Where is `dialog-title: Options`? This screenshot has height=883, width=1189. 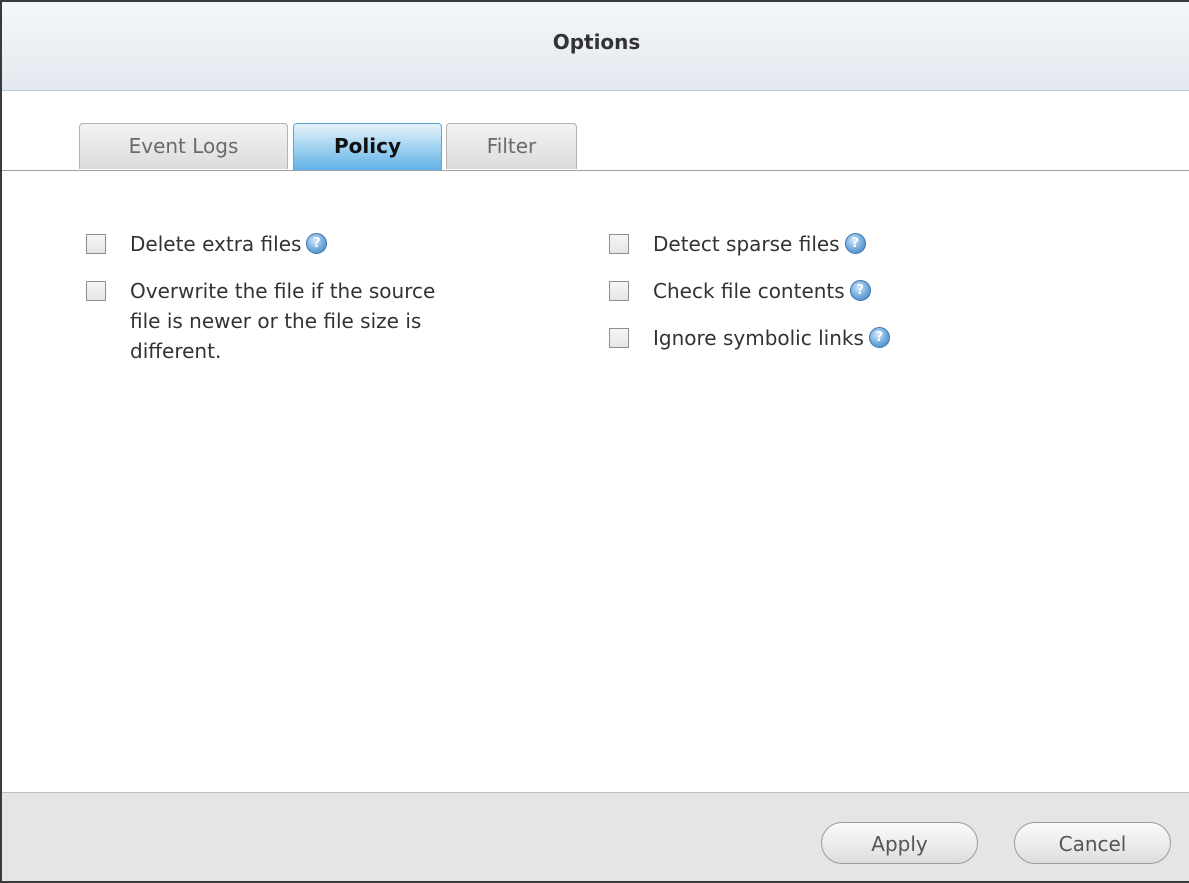
dialog-title: Options is located at coordinates (596, 42).